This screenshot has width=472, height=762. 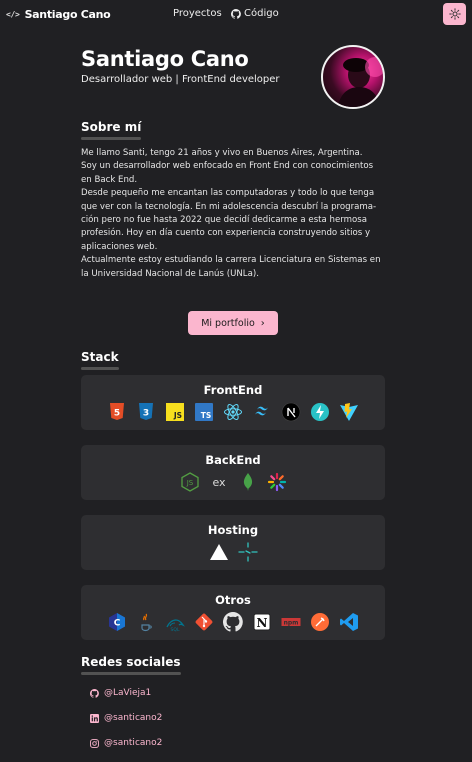 I want to click on social-heading: Redes sociales, so click(x=131, y=665).